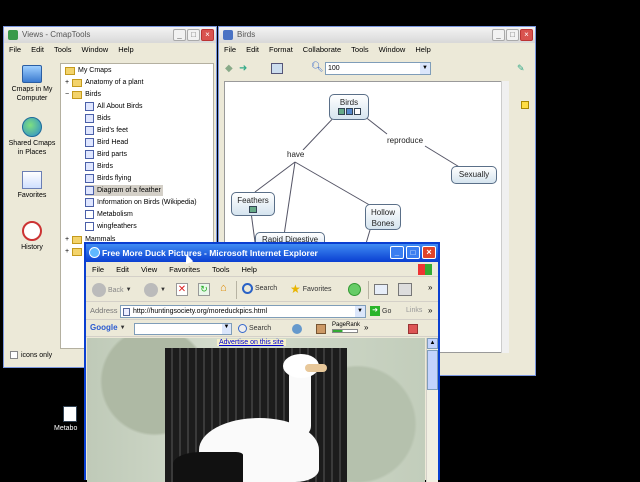 The image size is (640, 482). Describe the element at coordinates (124, 190) in the screenshot. I see `tree-item-selected: Diagram of a feather` at that location.